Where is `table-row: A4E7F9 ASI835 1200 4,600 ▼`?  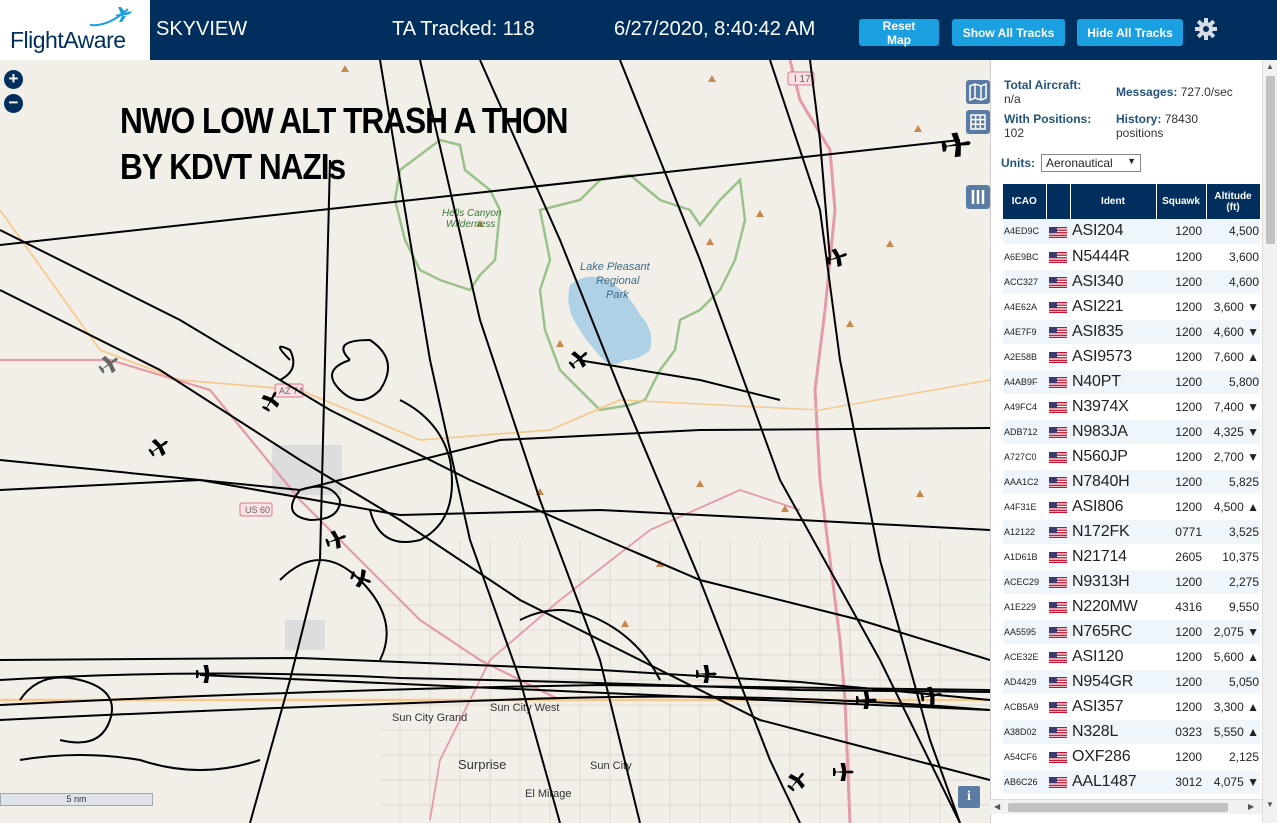 table-row: A4E7F9 ASI835 1200 4,600 ▼ is located at coordinates (1131, 332).